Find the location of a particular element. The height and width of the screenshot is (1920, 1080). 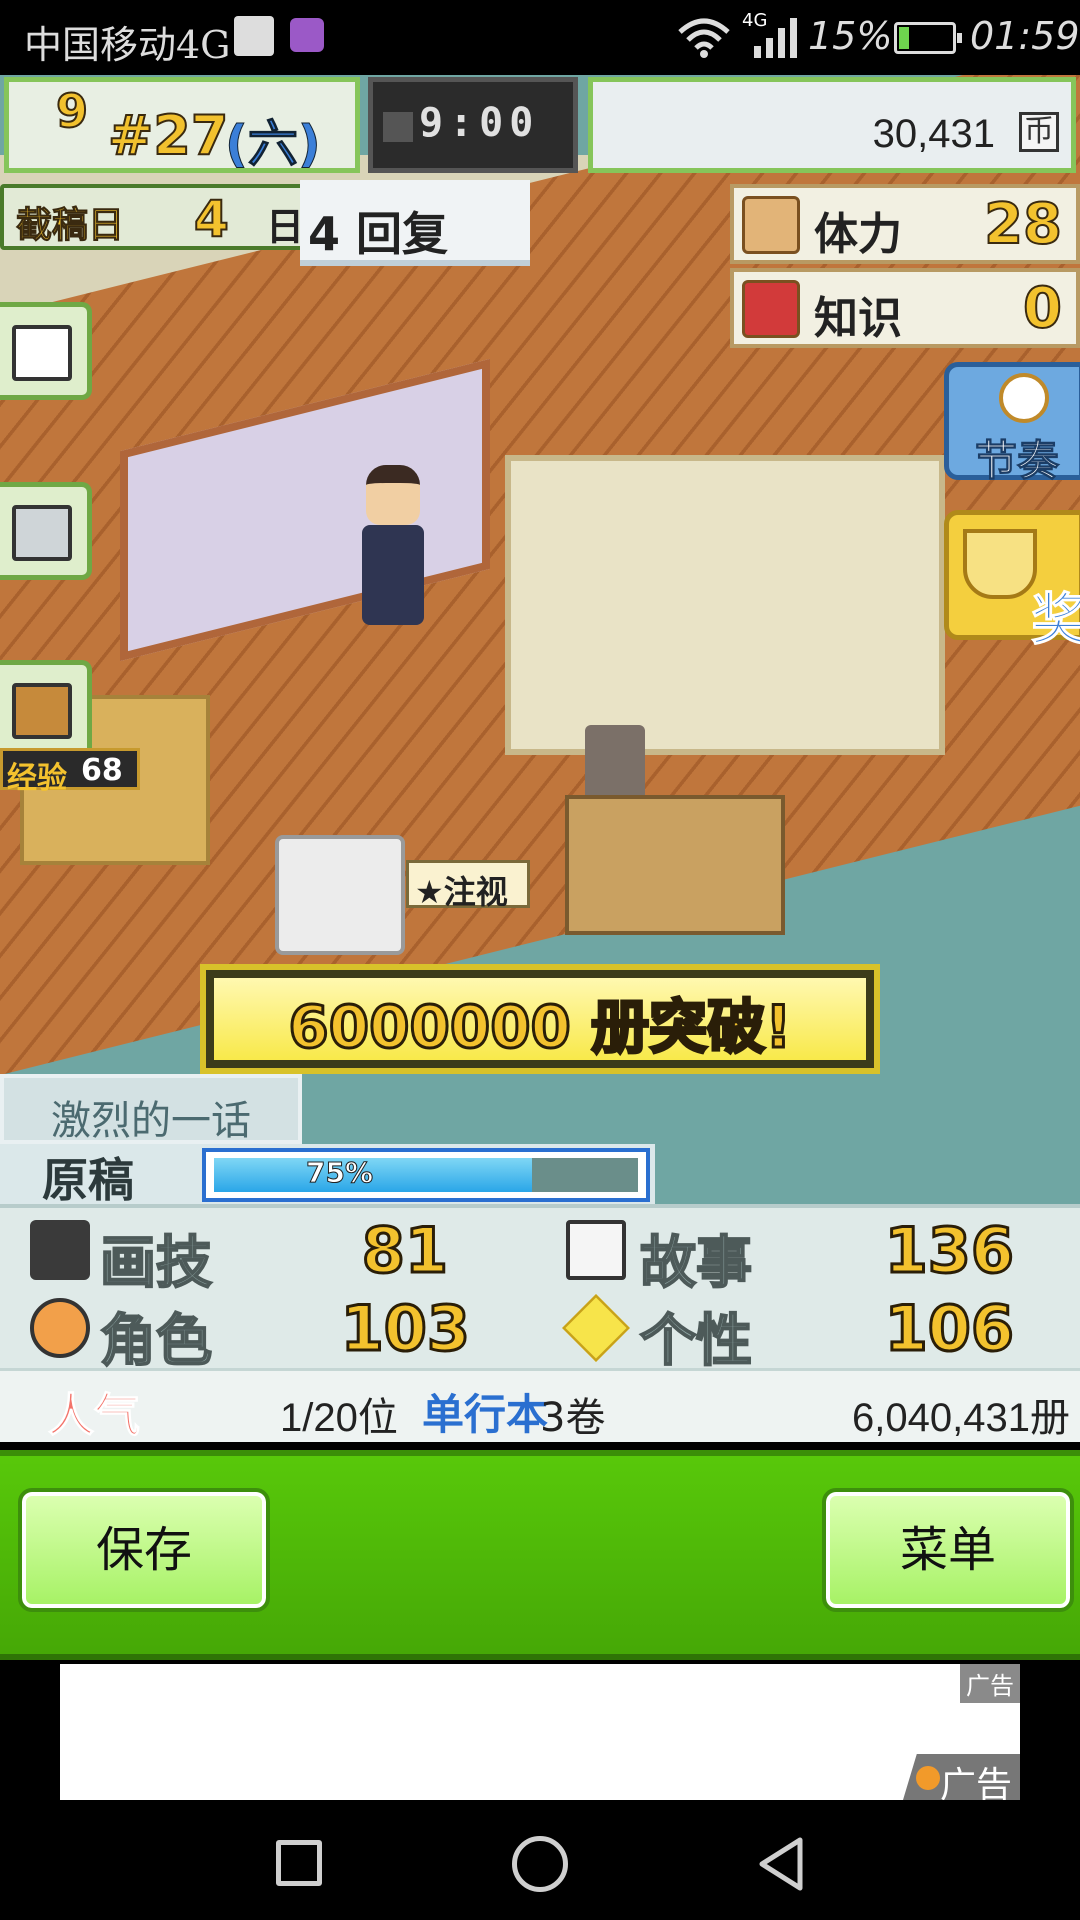

favorite-tag-text: ★注视 is located at coordinates (461, 892).